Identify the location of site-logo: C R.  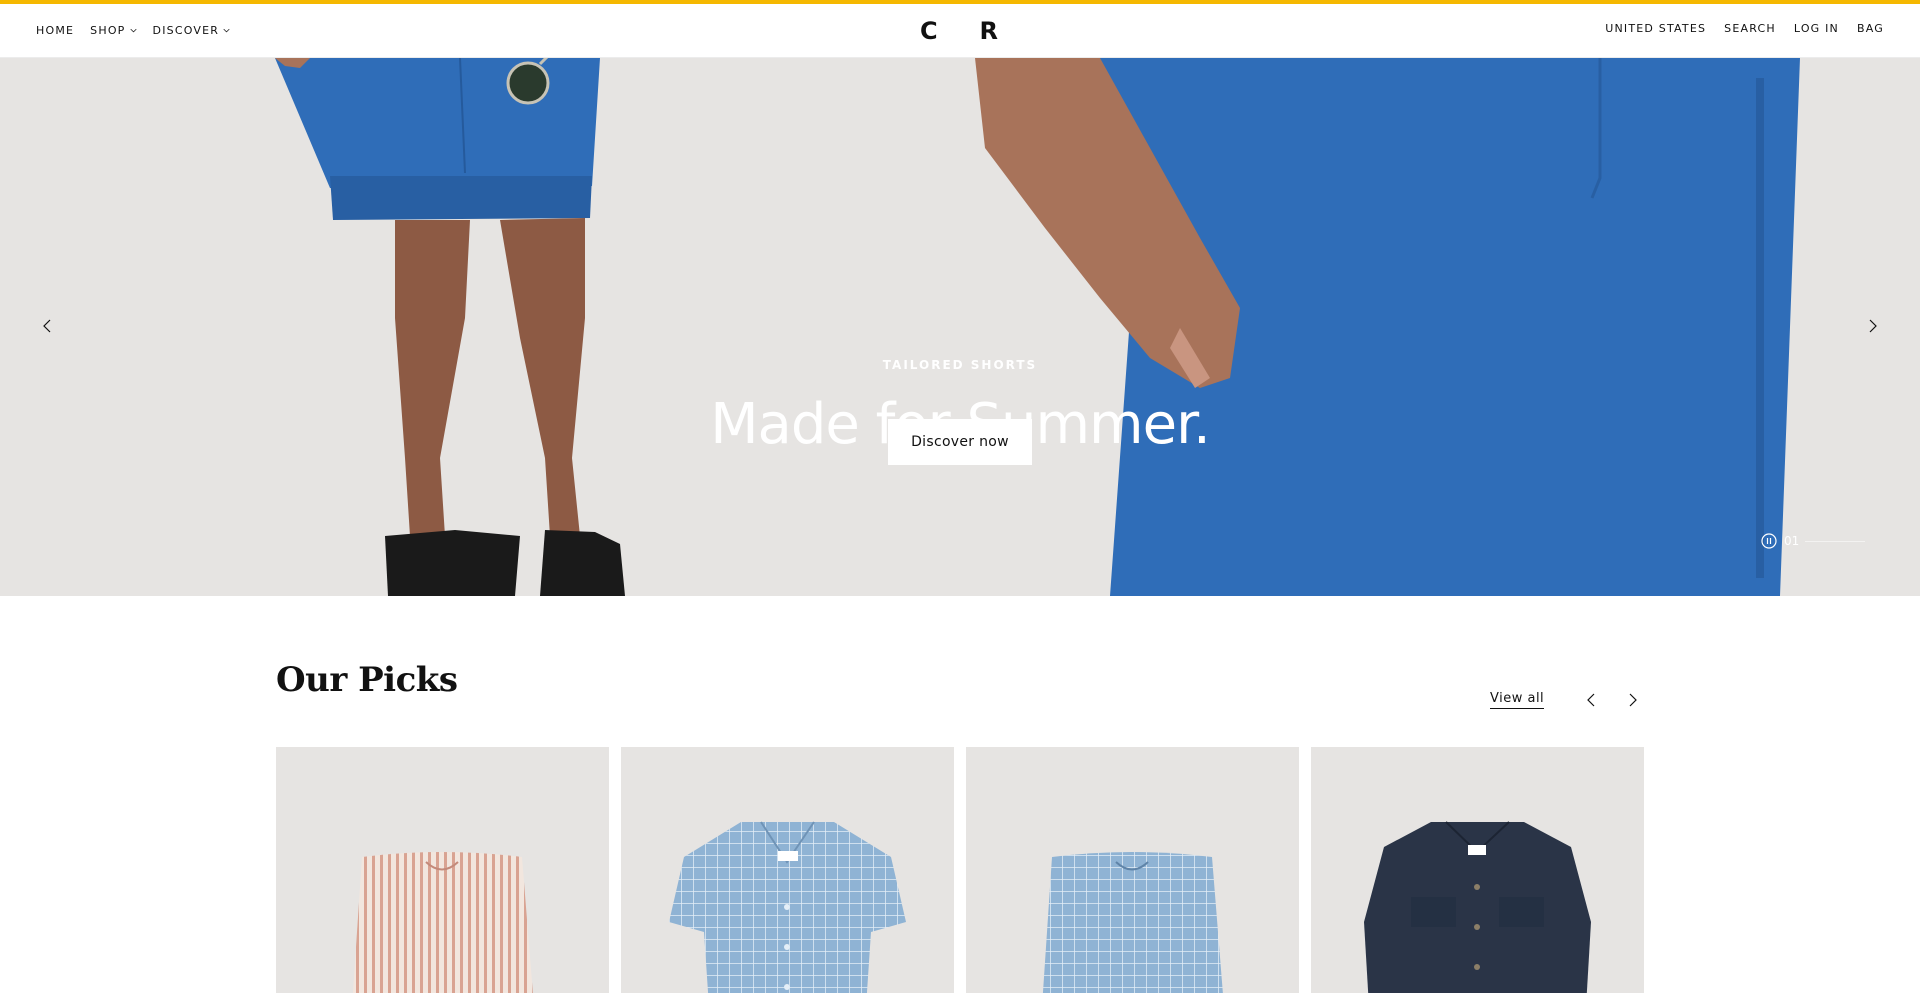
(960, 31).